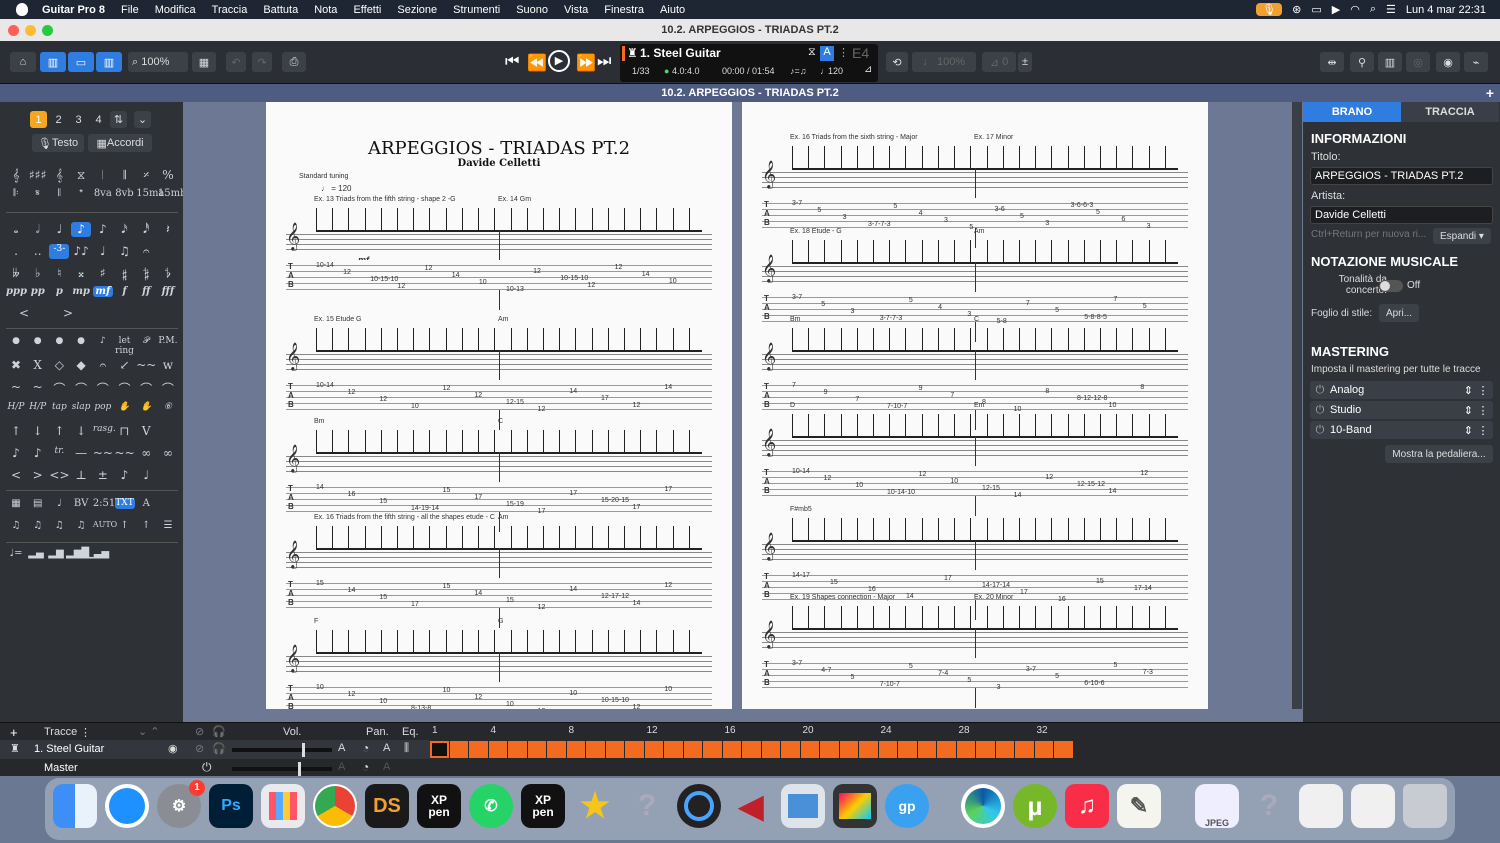  What do you see at coordinates (81, 175) in the screenshot?
I see `repeat-icon: ⧖` at bounding box center [81, 175].